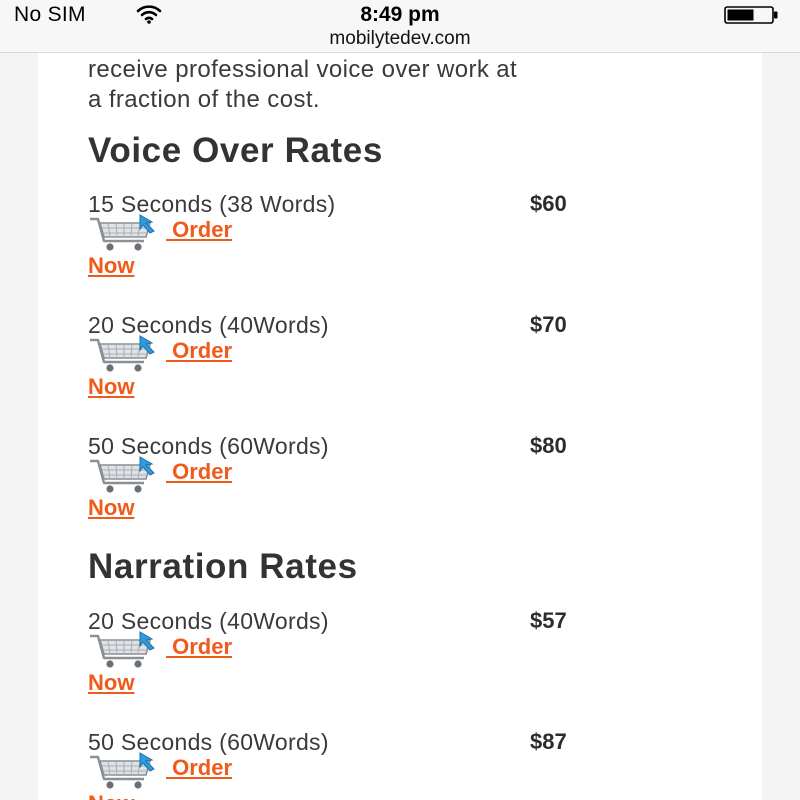 The image size is (800, 800). What do you see at coordinates (303, 69) in the screenshot?
I see `intro-line-1: receive professional voice over work at` at bounding box center [303, 69].